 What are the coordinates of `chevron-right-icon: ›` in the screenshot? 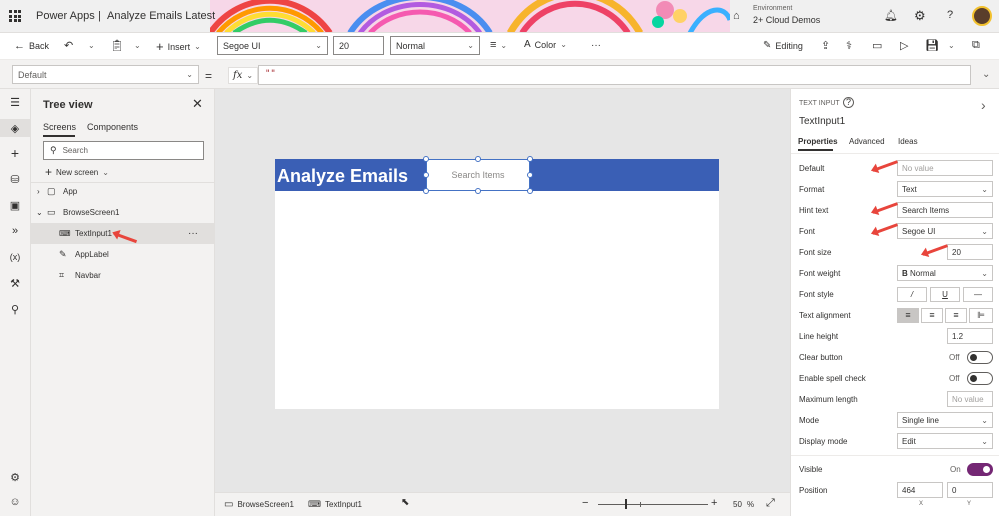 It's located at (983, 105).